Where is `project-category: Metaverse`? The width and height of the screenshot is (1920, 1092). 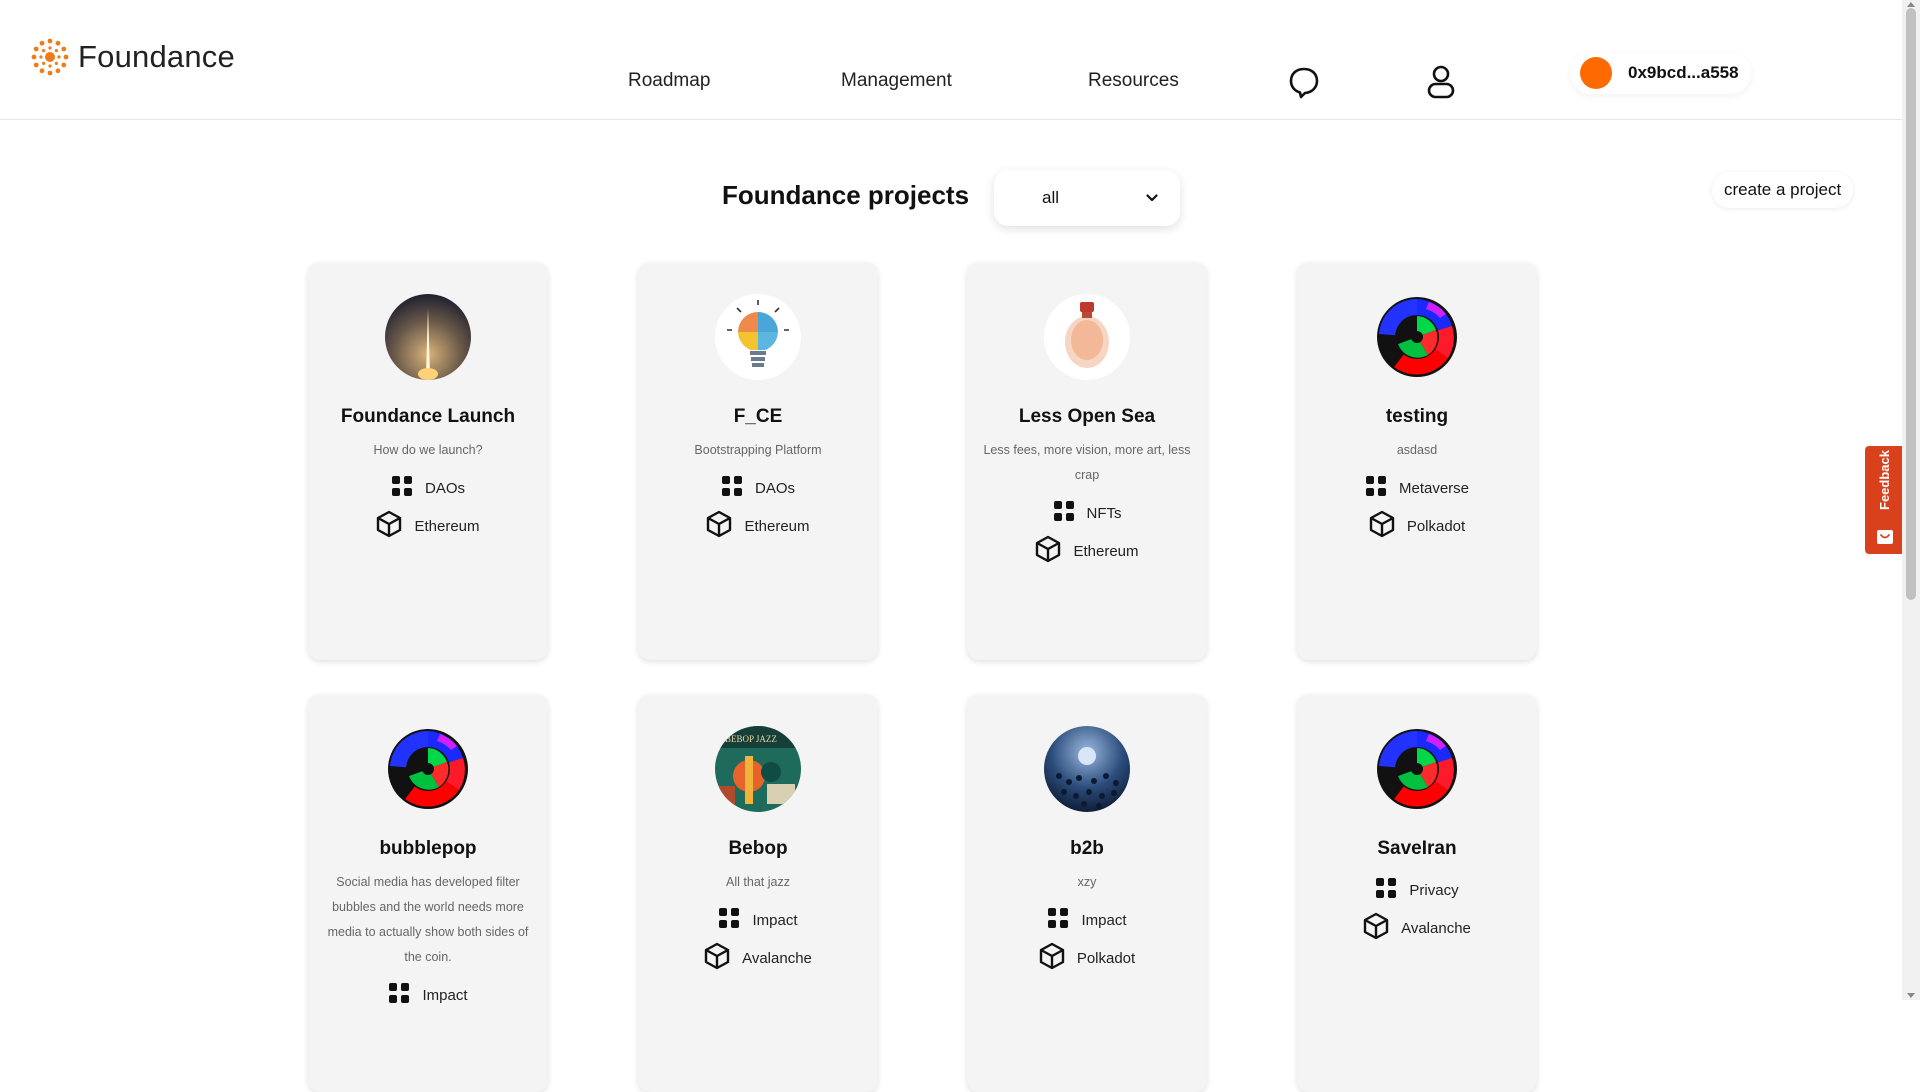
project-category: Metaverse is located at coordinates (1417, 488).